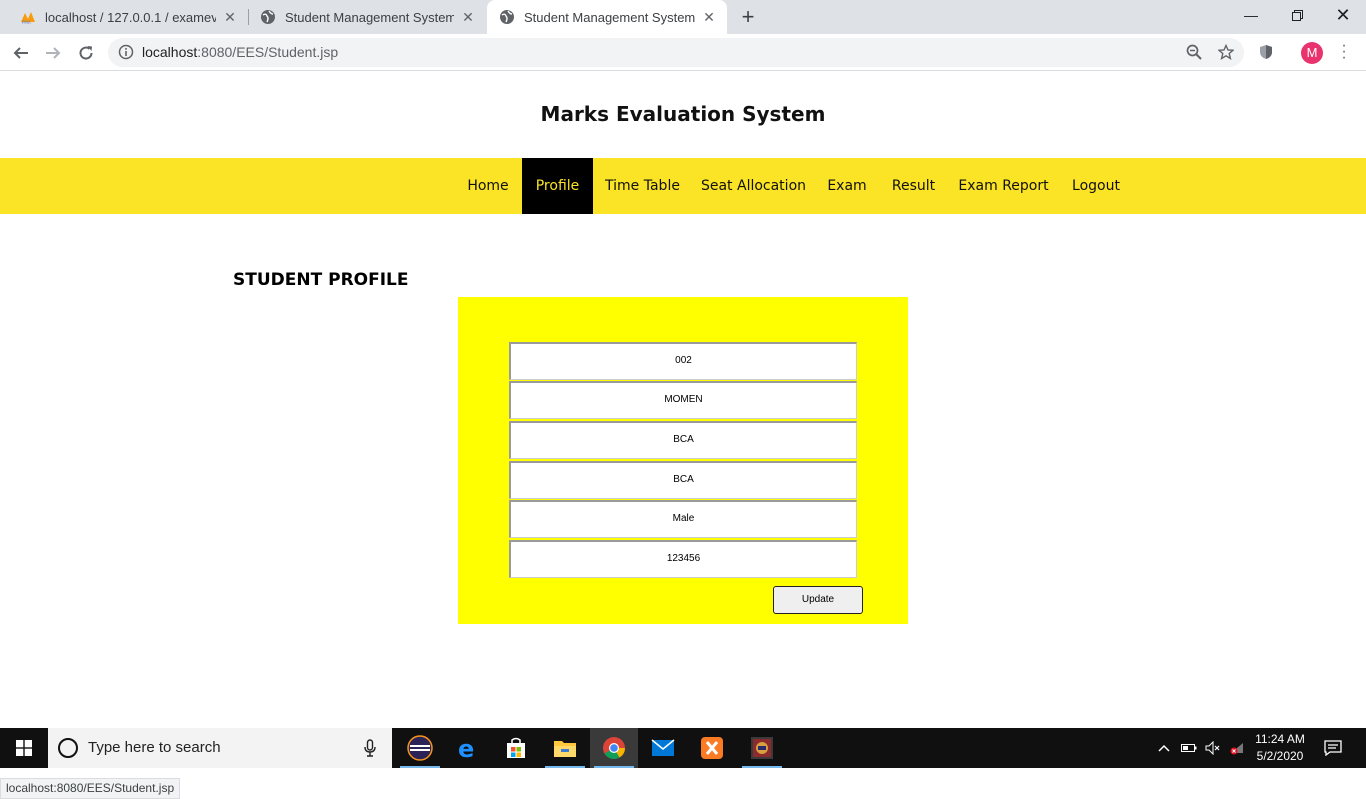  What do you see at coordinates (683, 559) in the screenshot?
I see `password-field: 123456` at bounding box center [683, 559].